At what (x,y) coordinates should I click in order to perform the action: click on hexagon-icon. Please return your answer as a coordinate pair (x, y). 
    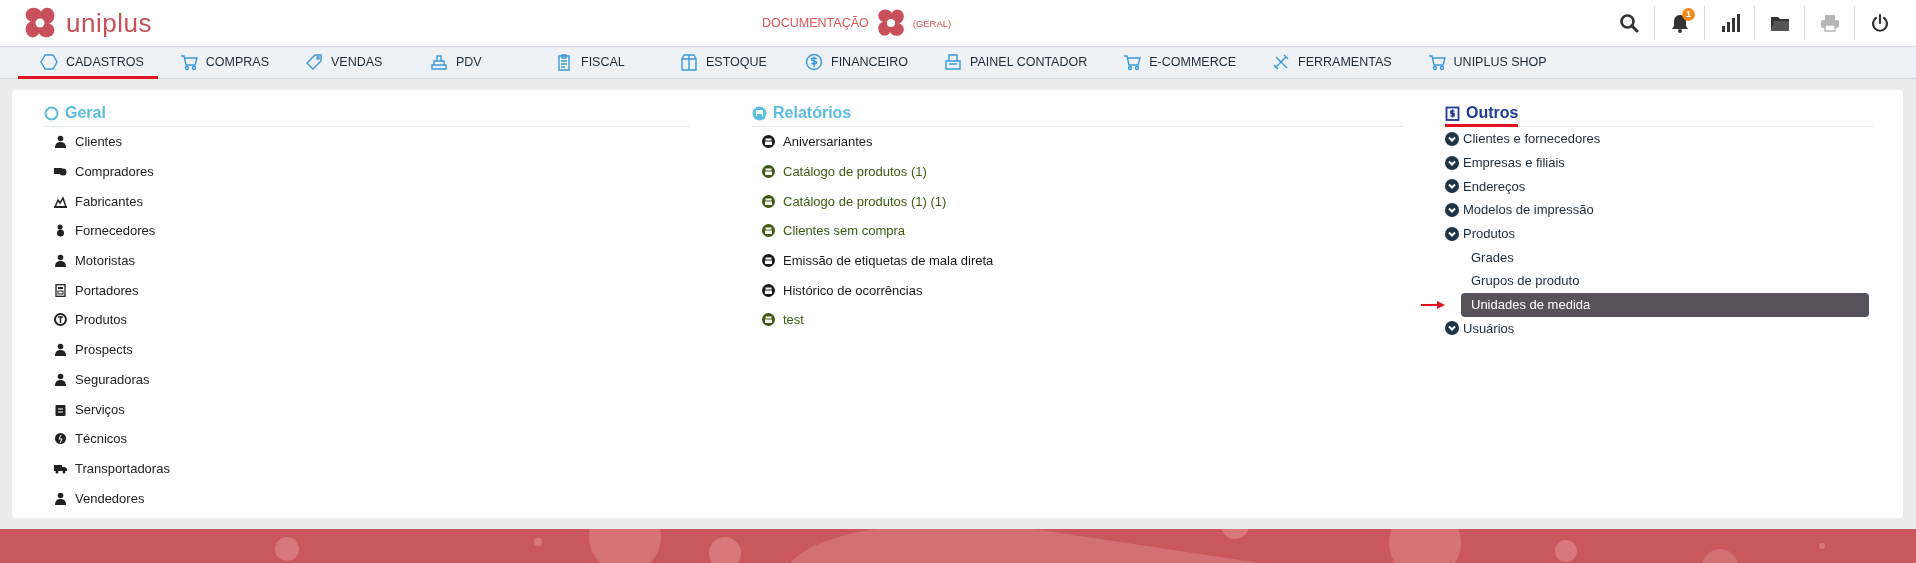
    Looking at the image, I should click on (49, 61).